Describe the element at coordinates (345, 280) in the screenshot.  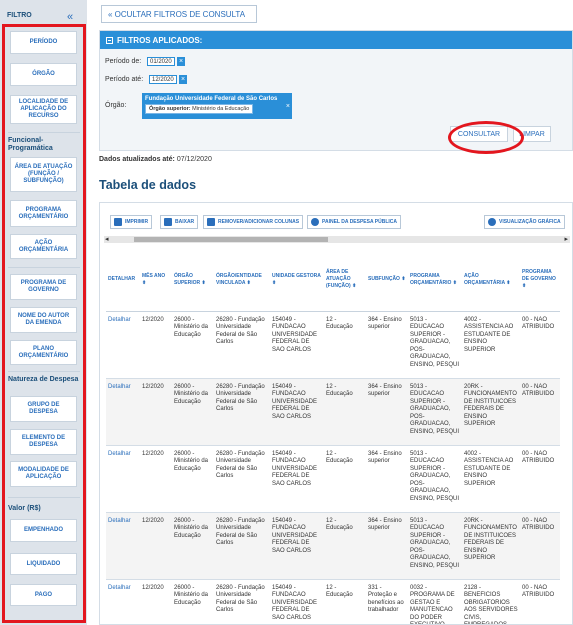
I see `col-area-atuacao: ÁREA DE ATUAÇÃO (FUNÇÃO) ⬍` at that location.